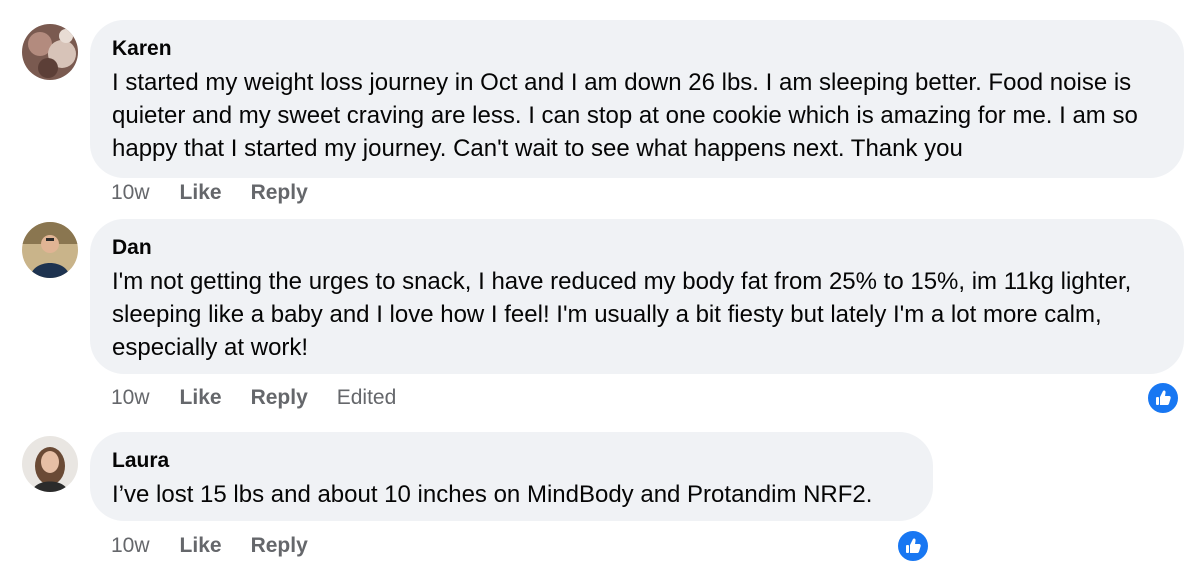  What do you see at coordinates (366, 397) in the screenshot?
I see `edited-label: Edited` at bounding box center [366, 397].